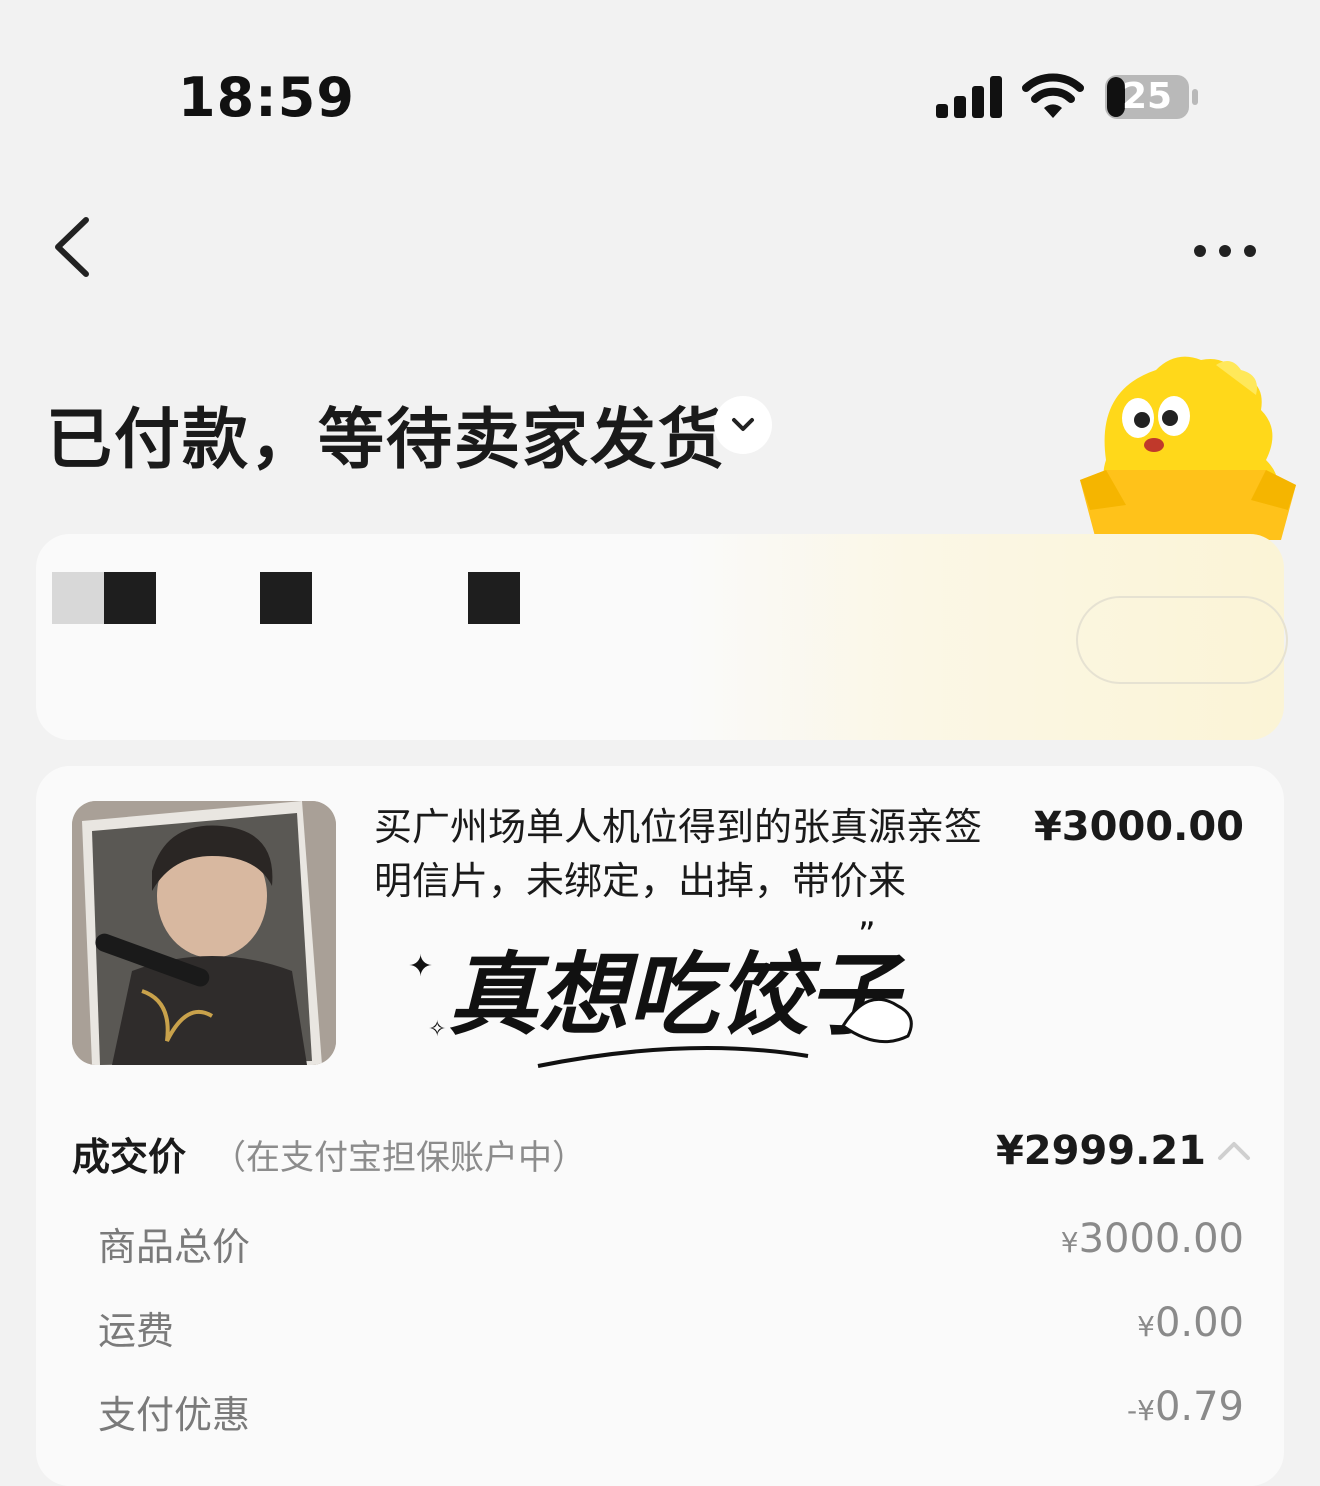 The height and width of the screenshot is (1486, 1320). What do you see at coordinates (136, 1331) in the screenshot?
I see `shipping-label: 运费` at bounding box center [136, 1331].